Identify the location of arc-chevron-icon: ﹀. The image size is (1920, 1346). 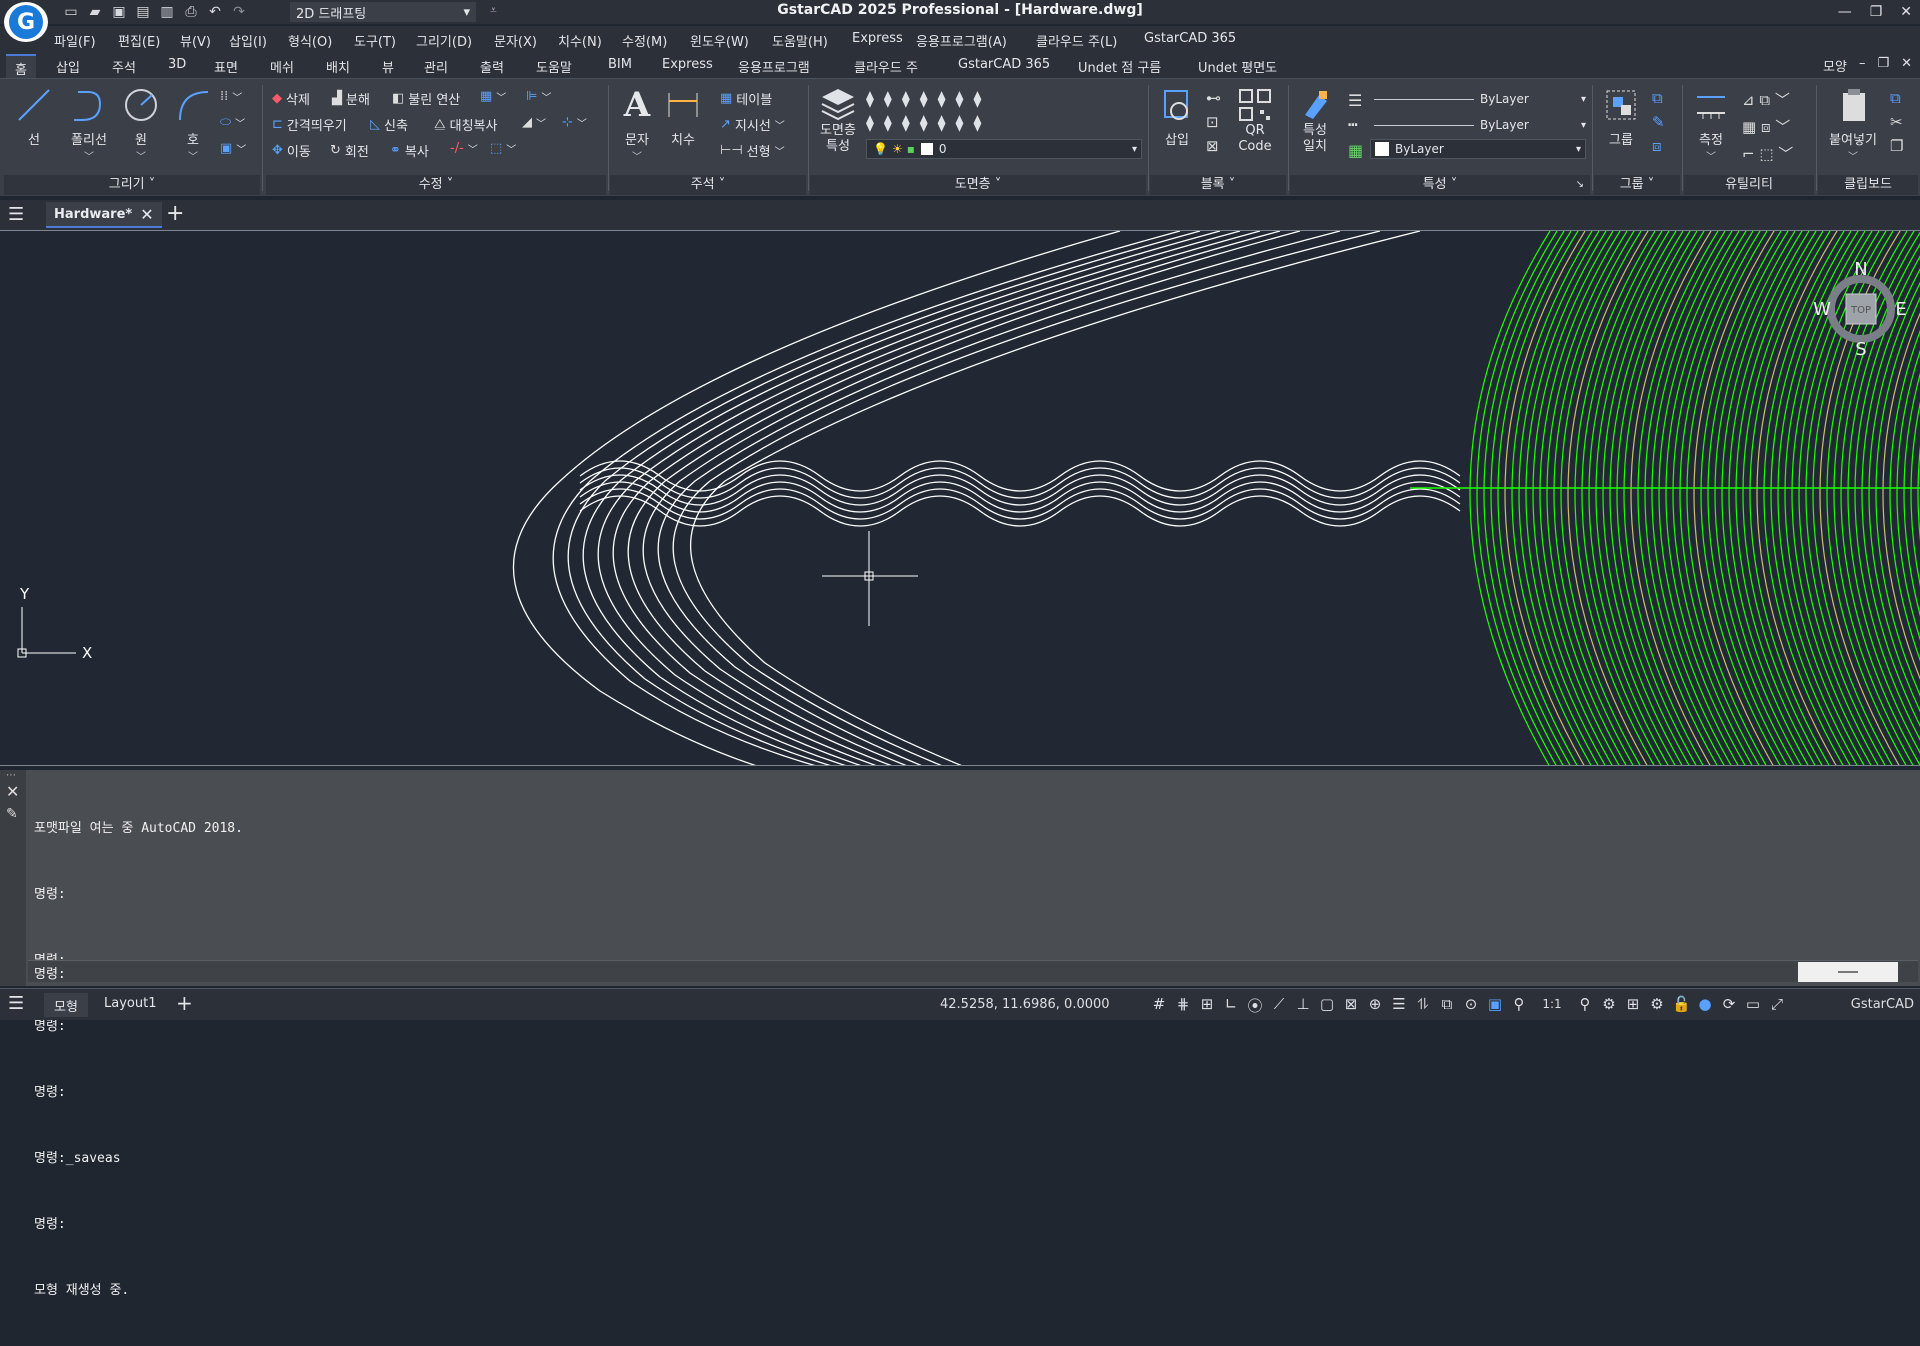
(193, 155).